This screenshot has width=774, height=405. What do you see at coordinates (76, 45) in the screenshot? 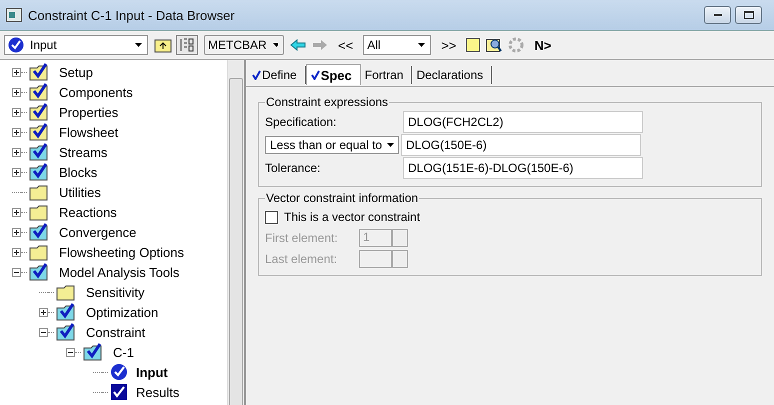
I see `form-dropdown: Input` at bounding box center [76, 45].